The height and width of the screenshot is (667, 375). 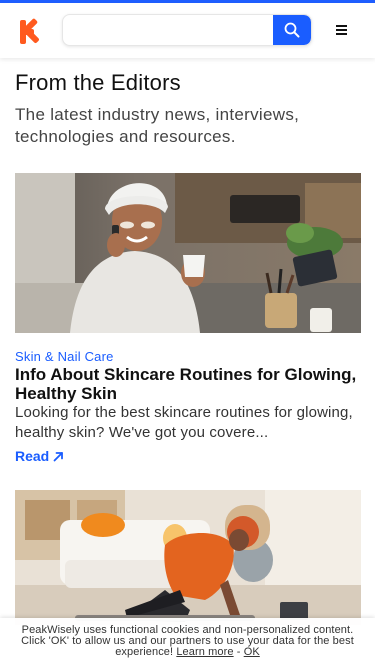 I want to click on hamburger-menu-icon, so click(x=341, y=30).